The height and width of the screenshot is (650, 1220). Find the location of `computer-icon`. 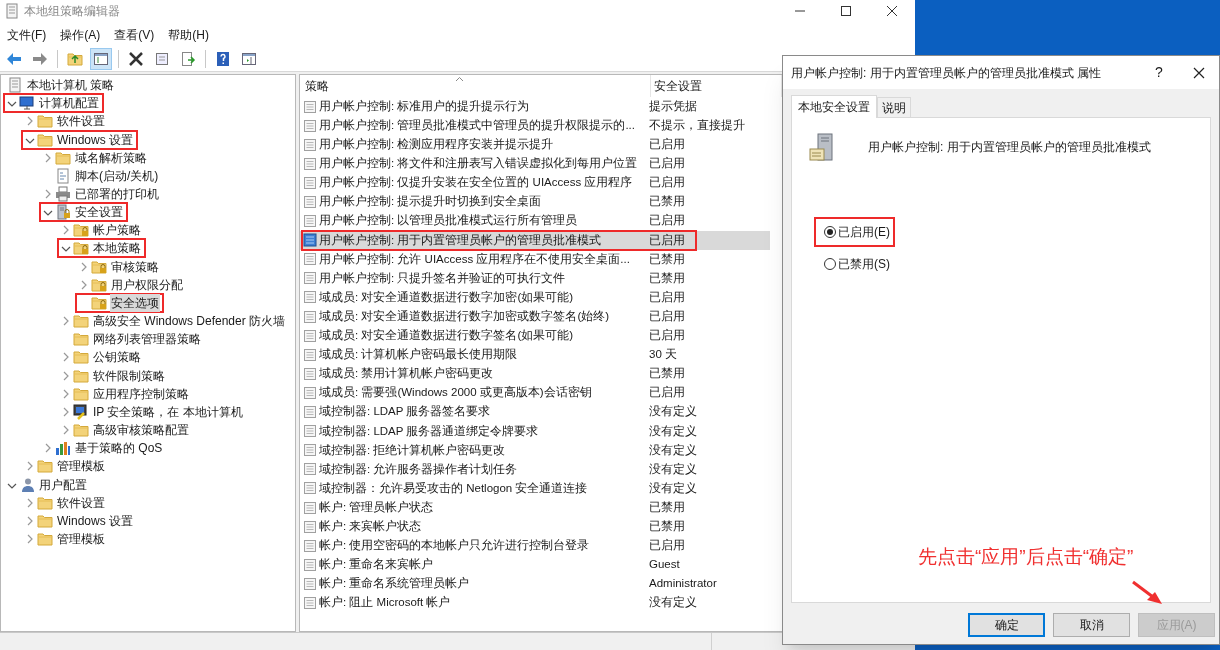

computer-icon is located at coordinates (27, 103).